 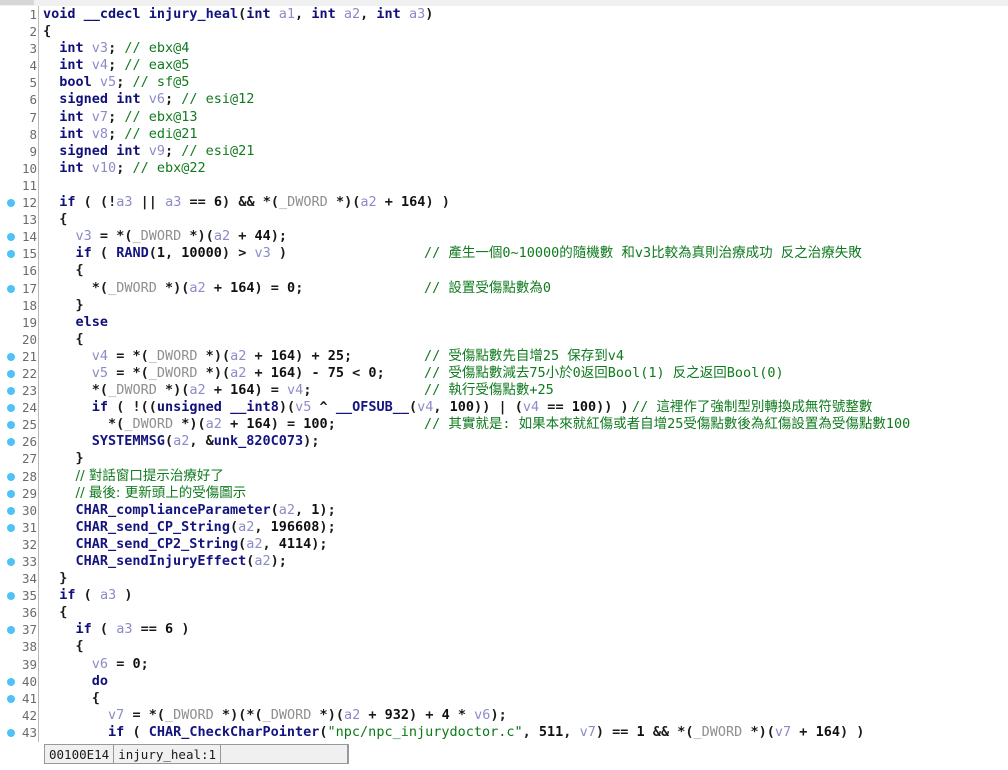 I want to click on code-line: 19 else, so click(x=504, y=322).